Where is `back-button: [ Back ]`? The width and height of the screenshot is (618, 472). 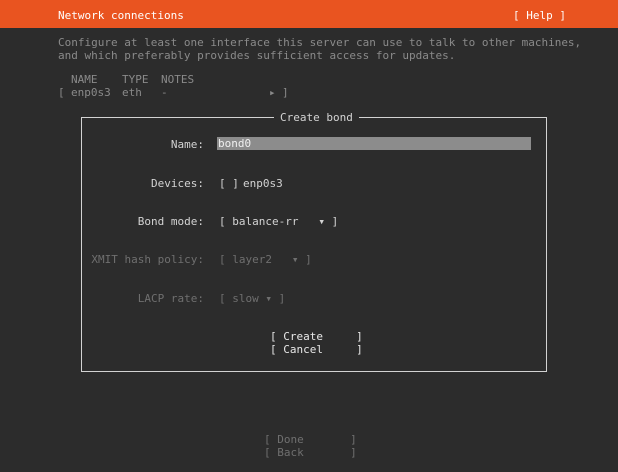 back-button: [ Back ] is located at coordinates (310, 452).